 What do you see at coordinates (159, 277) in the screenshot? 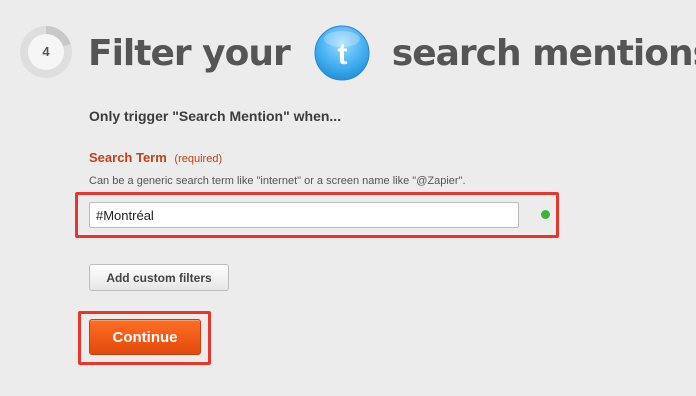
I see `add-custom-filters-button: Add custom filters` at bounding box center [159, 277].